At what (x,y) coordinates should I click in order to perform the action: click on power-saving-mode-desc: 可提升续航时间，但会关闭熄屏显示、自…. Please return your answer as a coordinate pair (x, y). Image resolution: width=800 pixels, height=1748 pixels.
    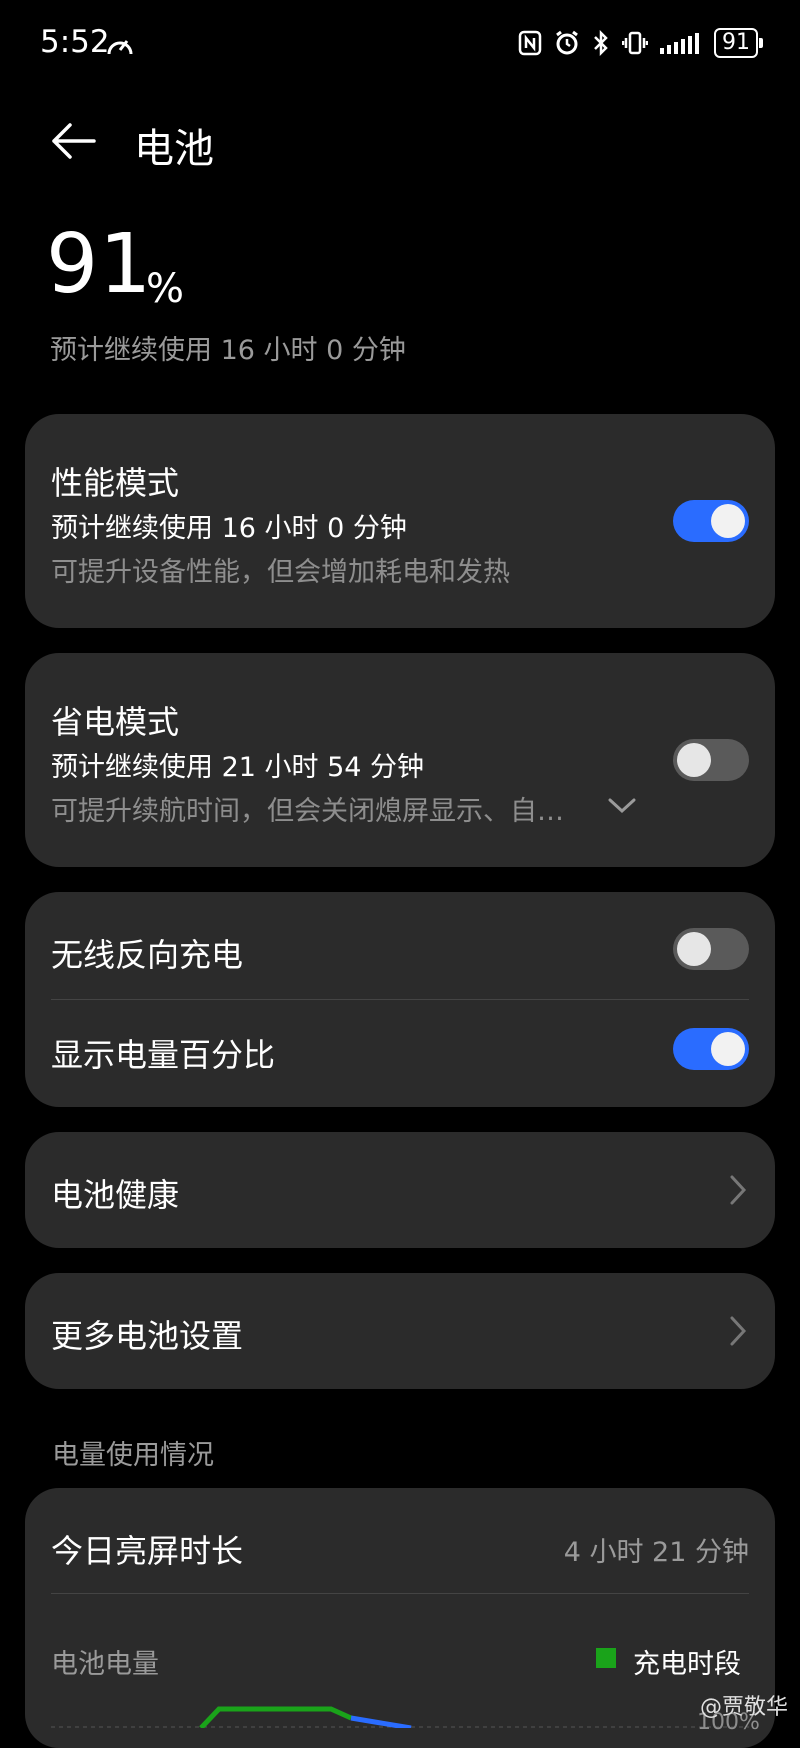
    Looking at the image, I should click on (307, 811).